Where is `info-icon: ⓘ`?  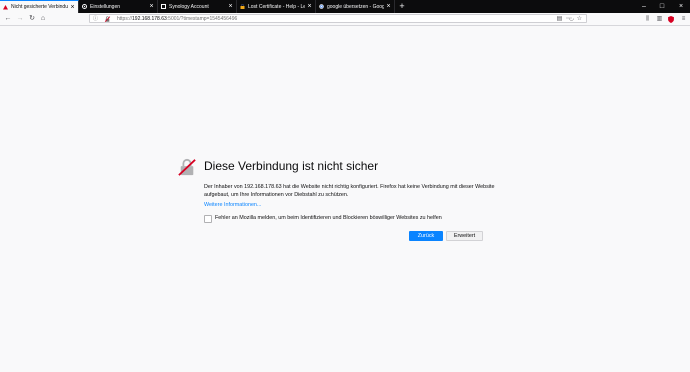
info-icon: ⓘ is located at coordinates (95, 19).